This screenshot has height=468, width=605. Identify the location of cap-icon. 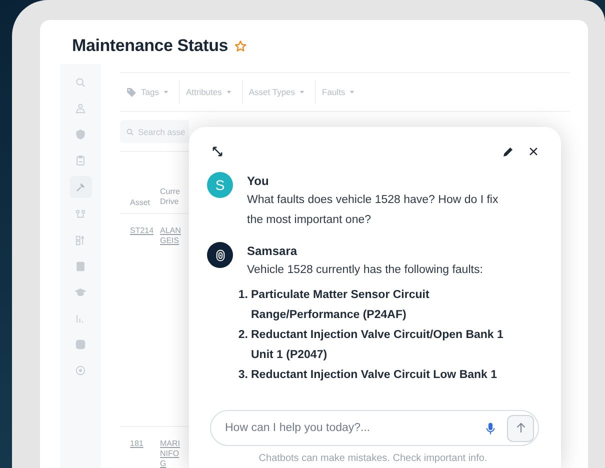
(80, 292).